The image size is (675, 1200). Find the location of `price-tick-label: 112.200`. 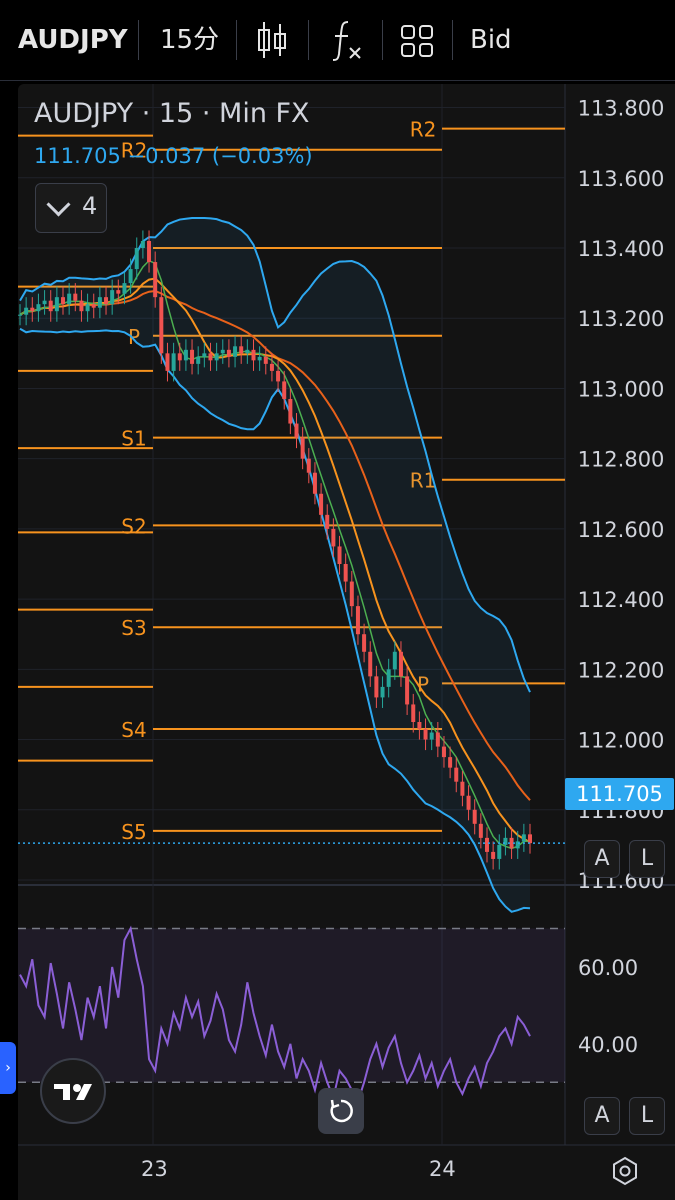

price-tick-label: 112.200 is located at coordinates (621, 670).